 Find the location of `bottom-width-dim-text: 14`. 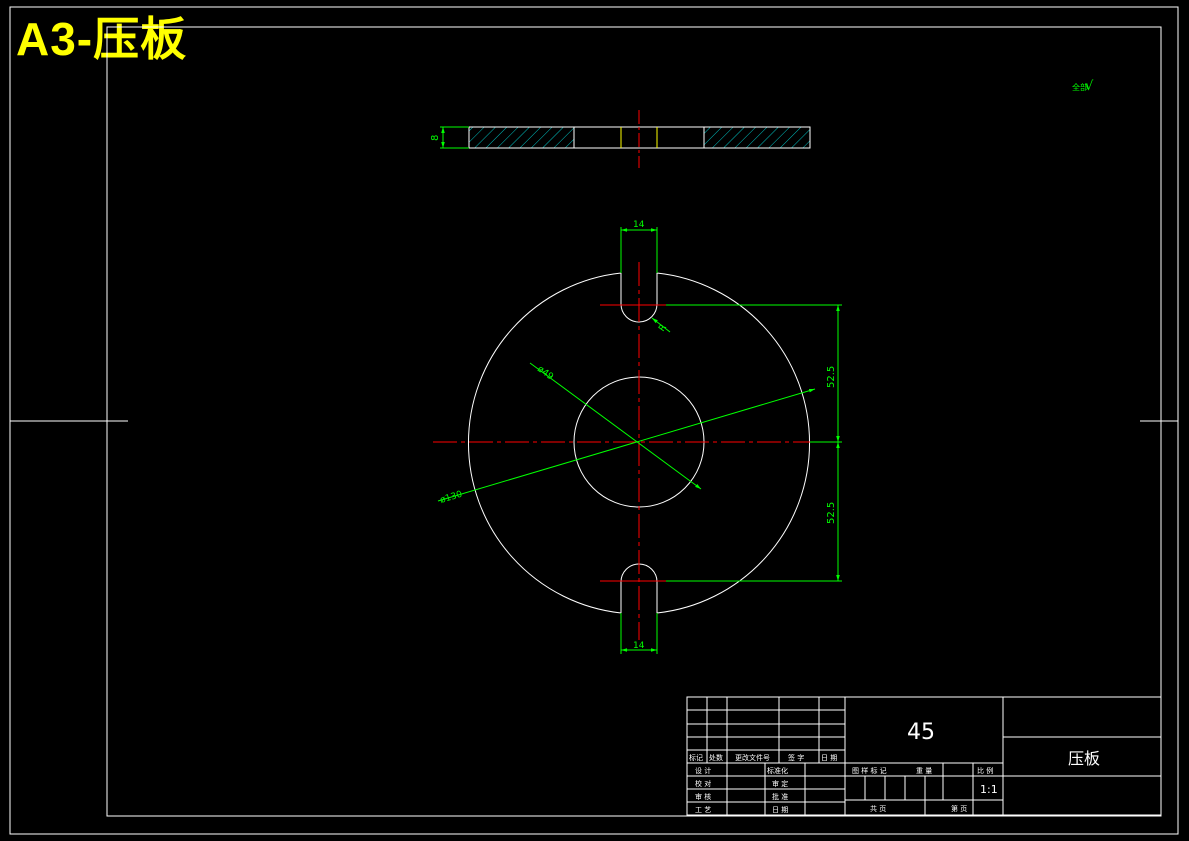

bottom-width-dim-text: 14 is located at coordinates (639, 646).